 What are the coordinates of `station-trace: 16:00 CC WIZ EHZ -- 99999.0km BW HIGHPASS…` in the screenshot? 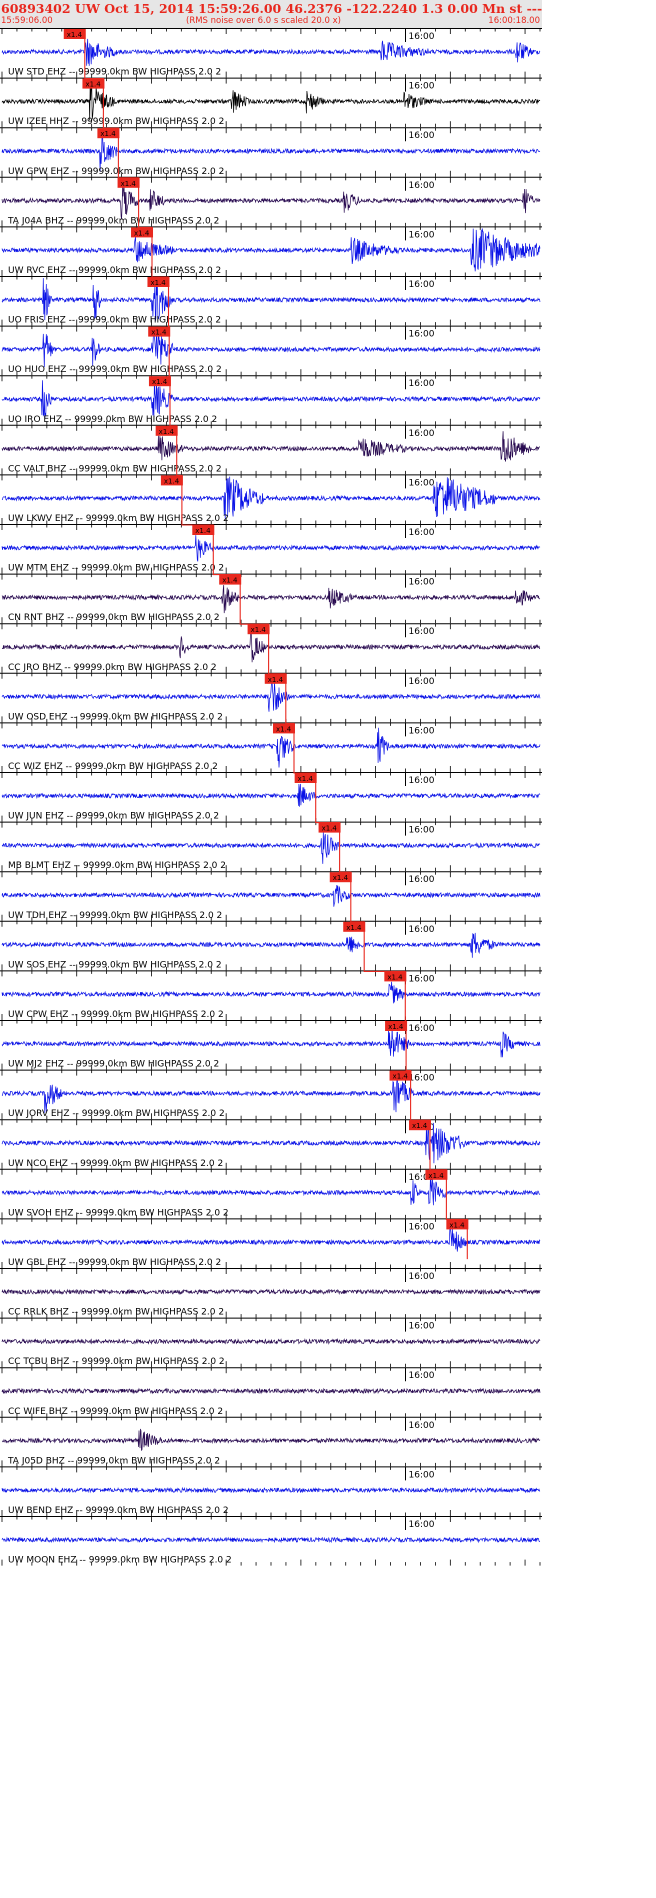 It's located at (271, 747).